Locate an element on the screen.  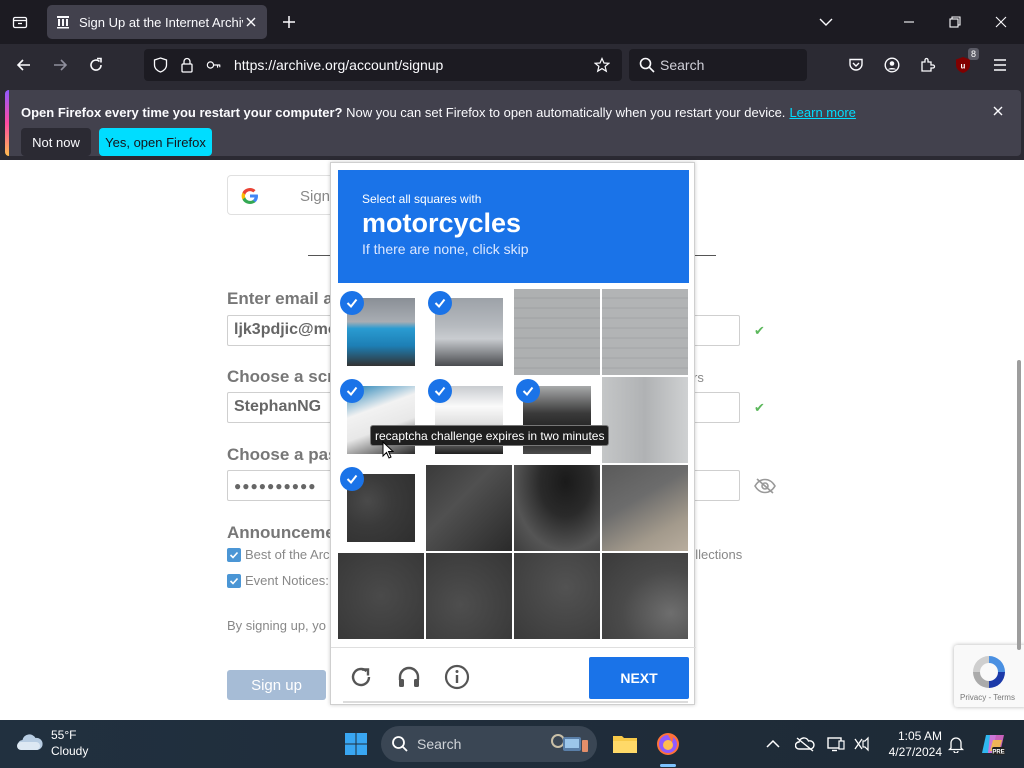
svg-text: PRE is located at coordinates (998, 753).